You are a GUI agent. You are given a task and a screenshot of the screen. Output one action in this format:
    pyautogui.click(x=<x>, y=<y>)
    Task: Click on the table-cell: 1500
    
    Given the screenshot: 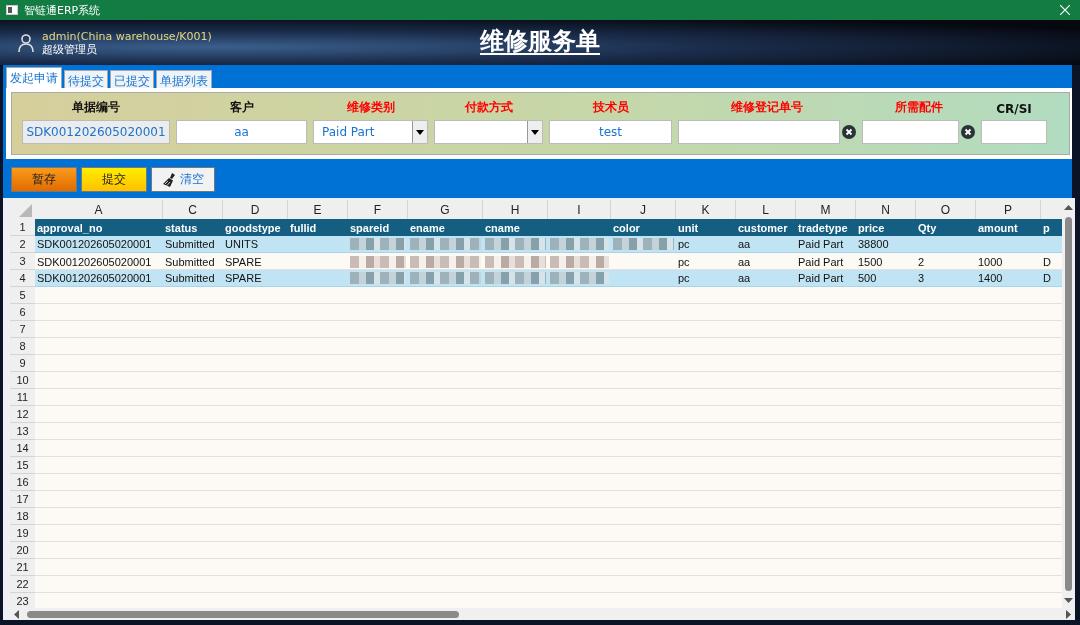 What is the action you would take?
    pyautogui.click(x=870, y=261)
    